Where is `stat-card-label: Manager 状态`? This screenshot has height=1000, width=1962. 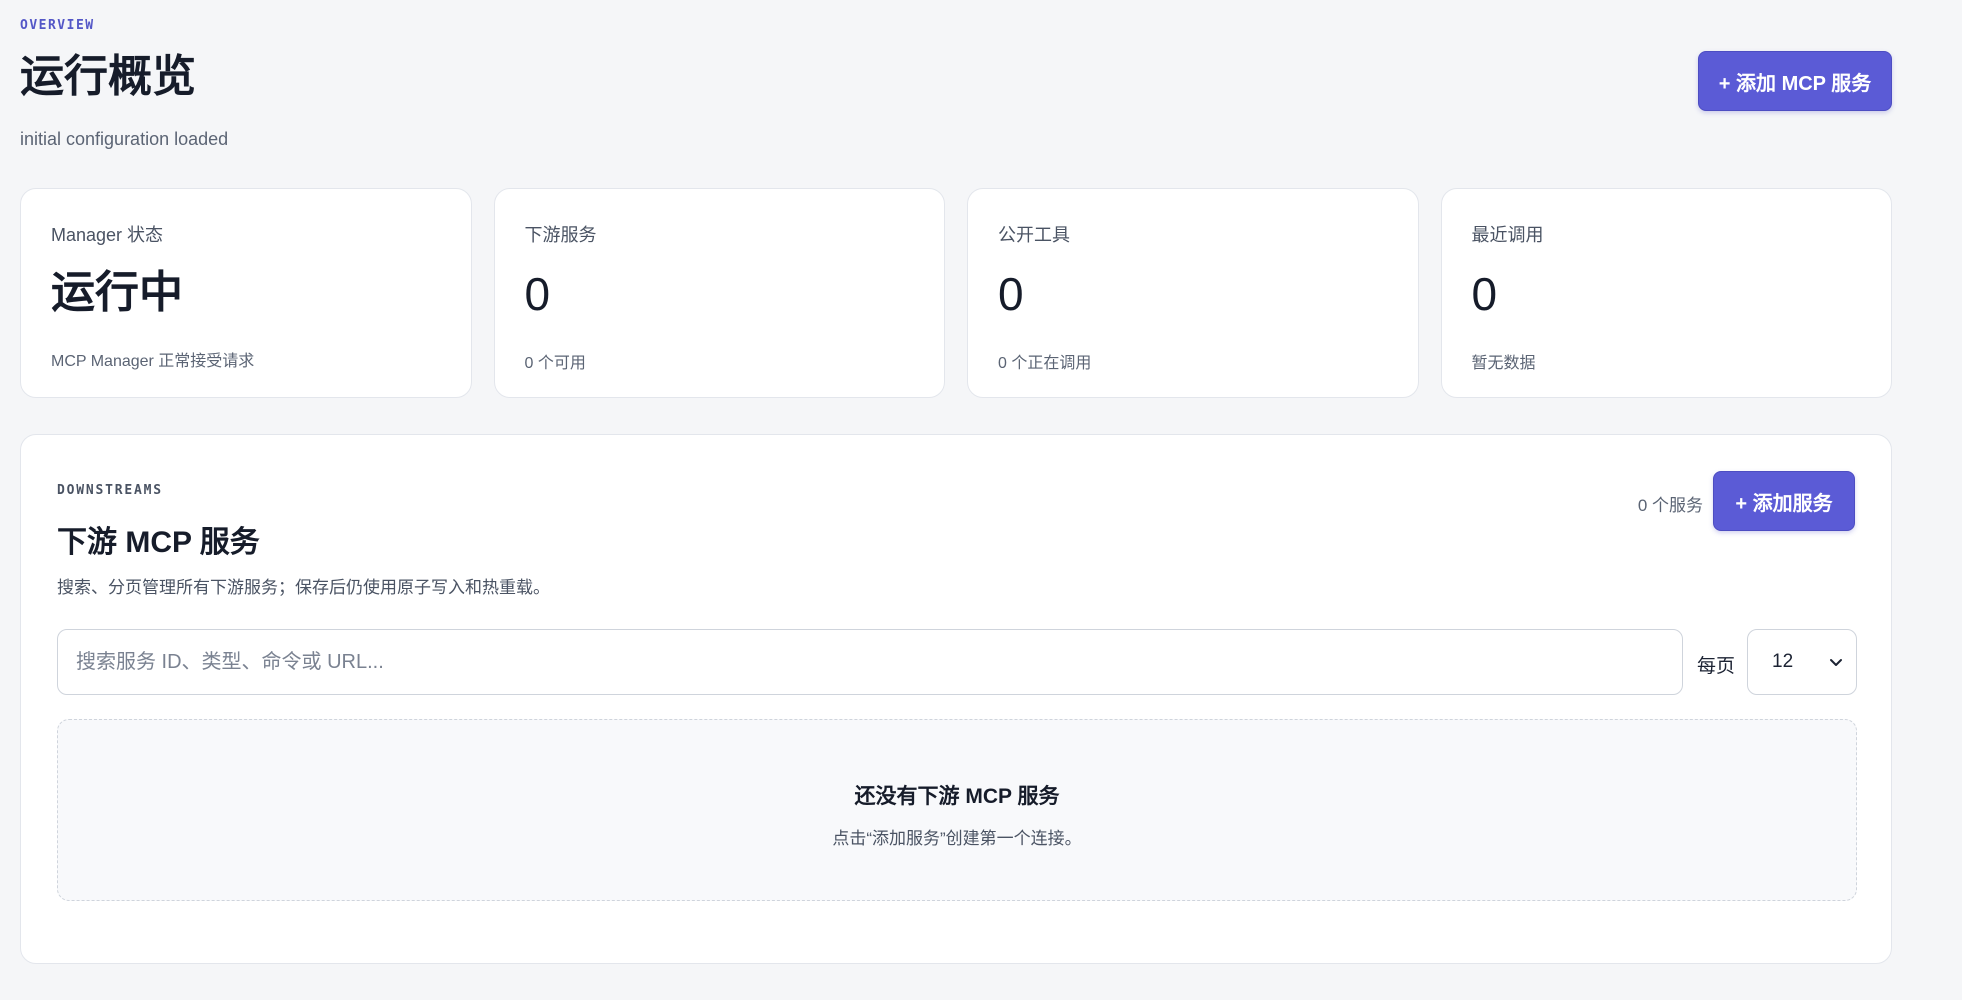
stat-card-label: Manager 状态 is located at coordinates (107, 235).